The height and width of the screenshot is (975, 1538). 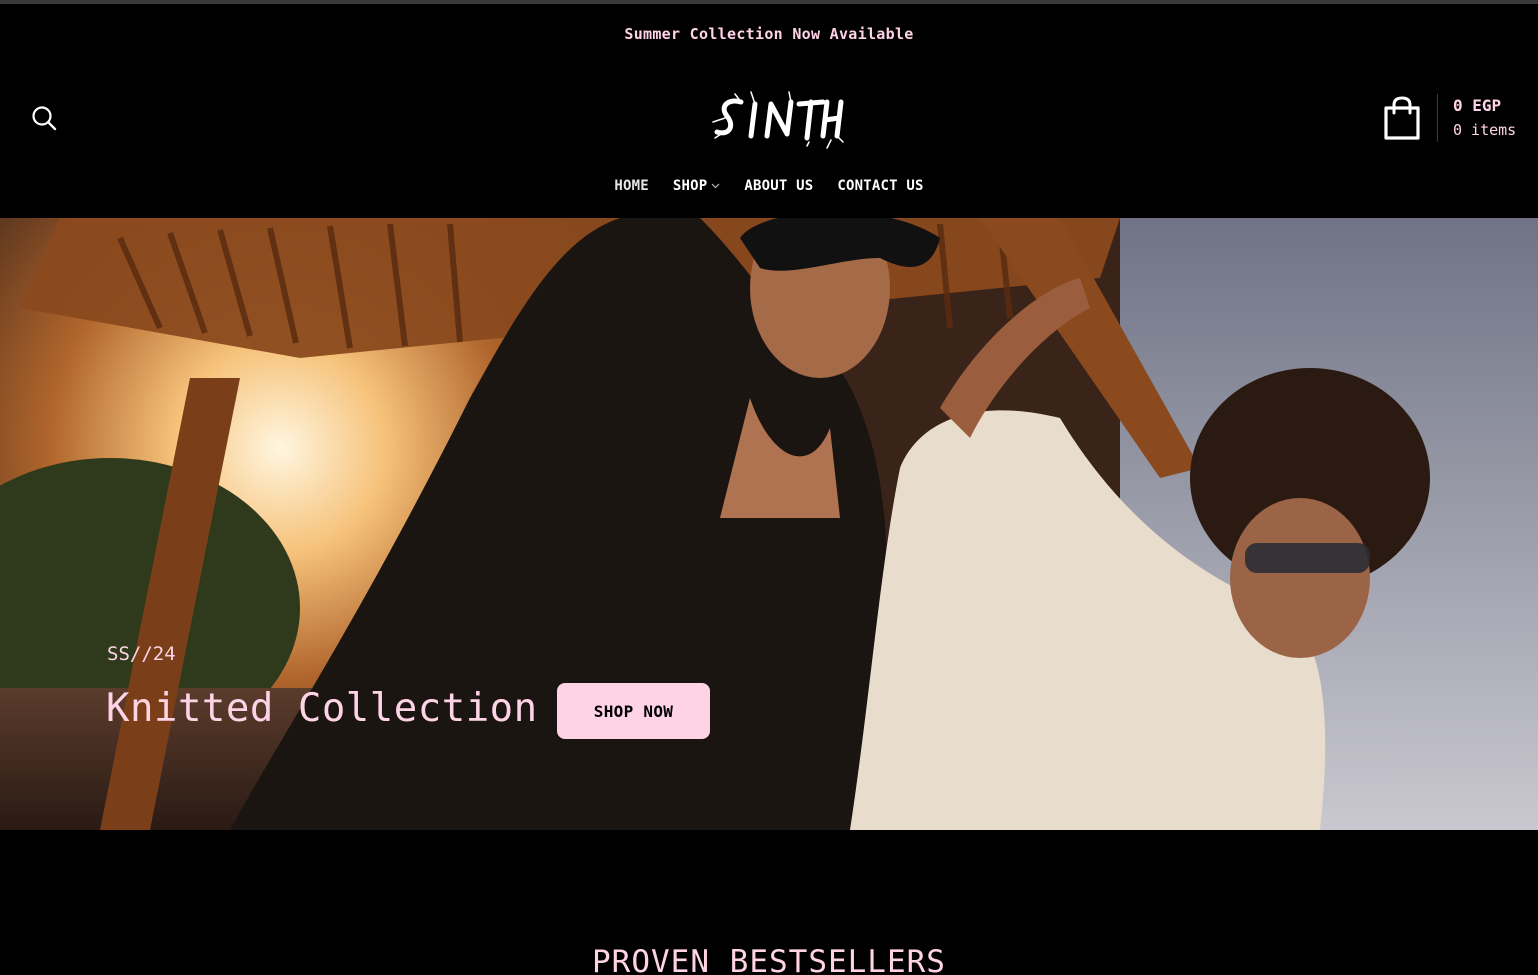 I want to click on logo-wordmark, so click(x=778, y=120).